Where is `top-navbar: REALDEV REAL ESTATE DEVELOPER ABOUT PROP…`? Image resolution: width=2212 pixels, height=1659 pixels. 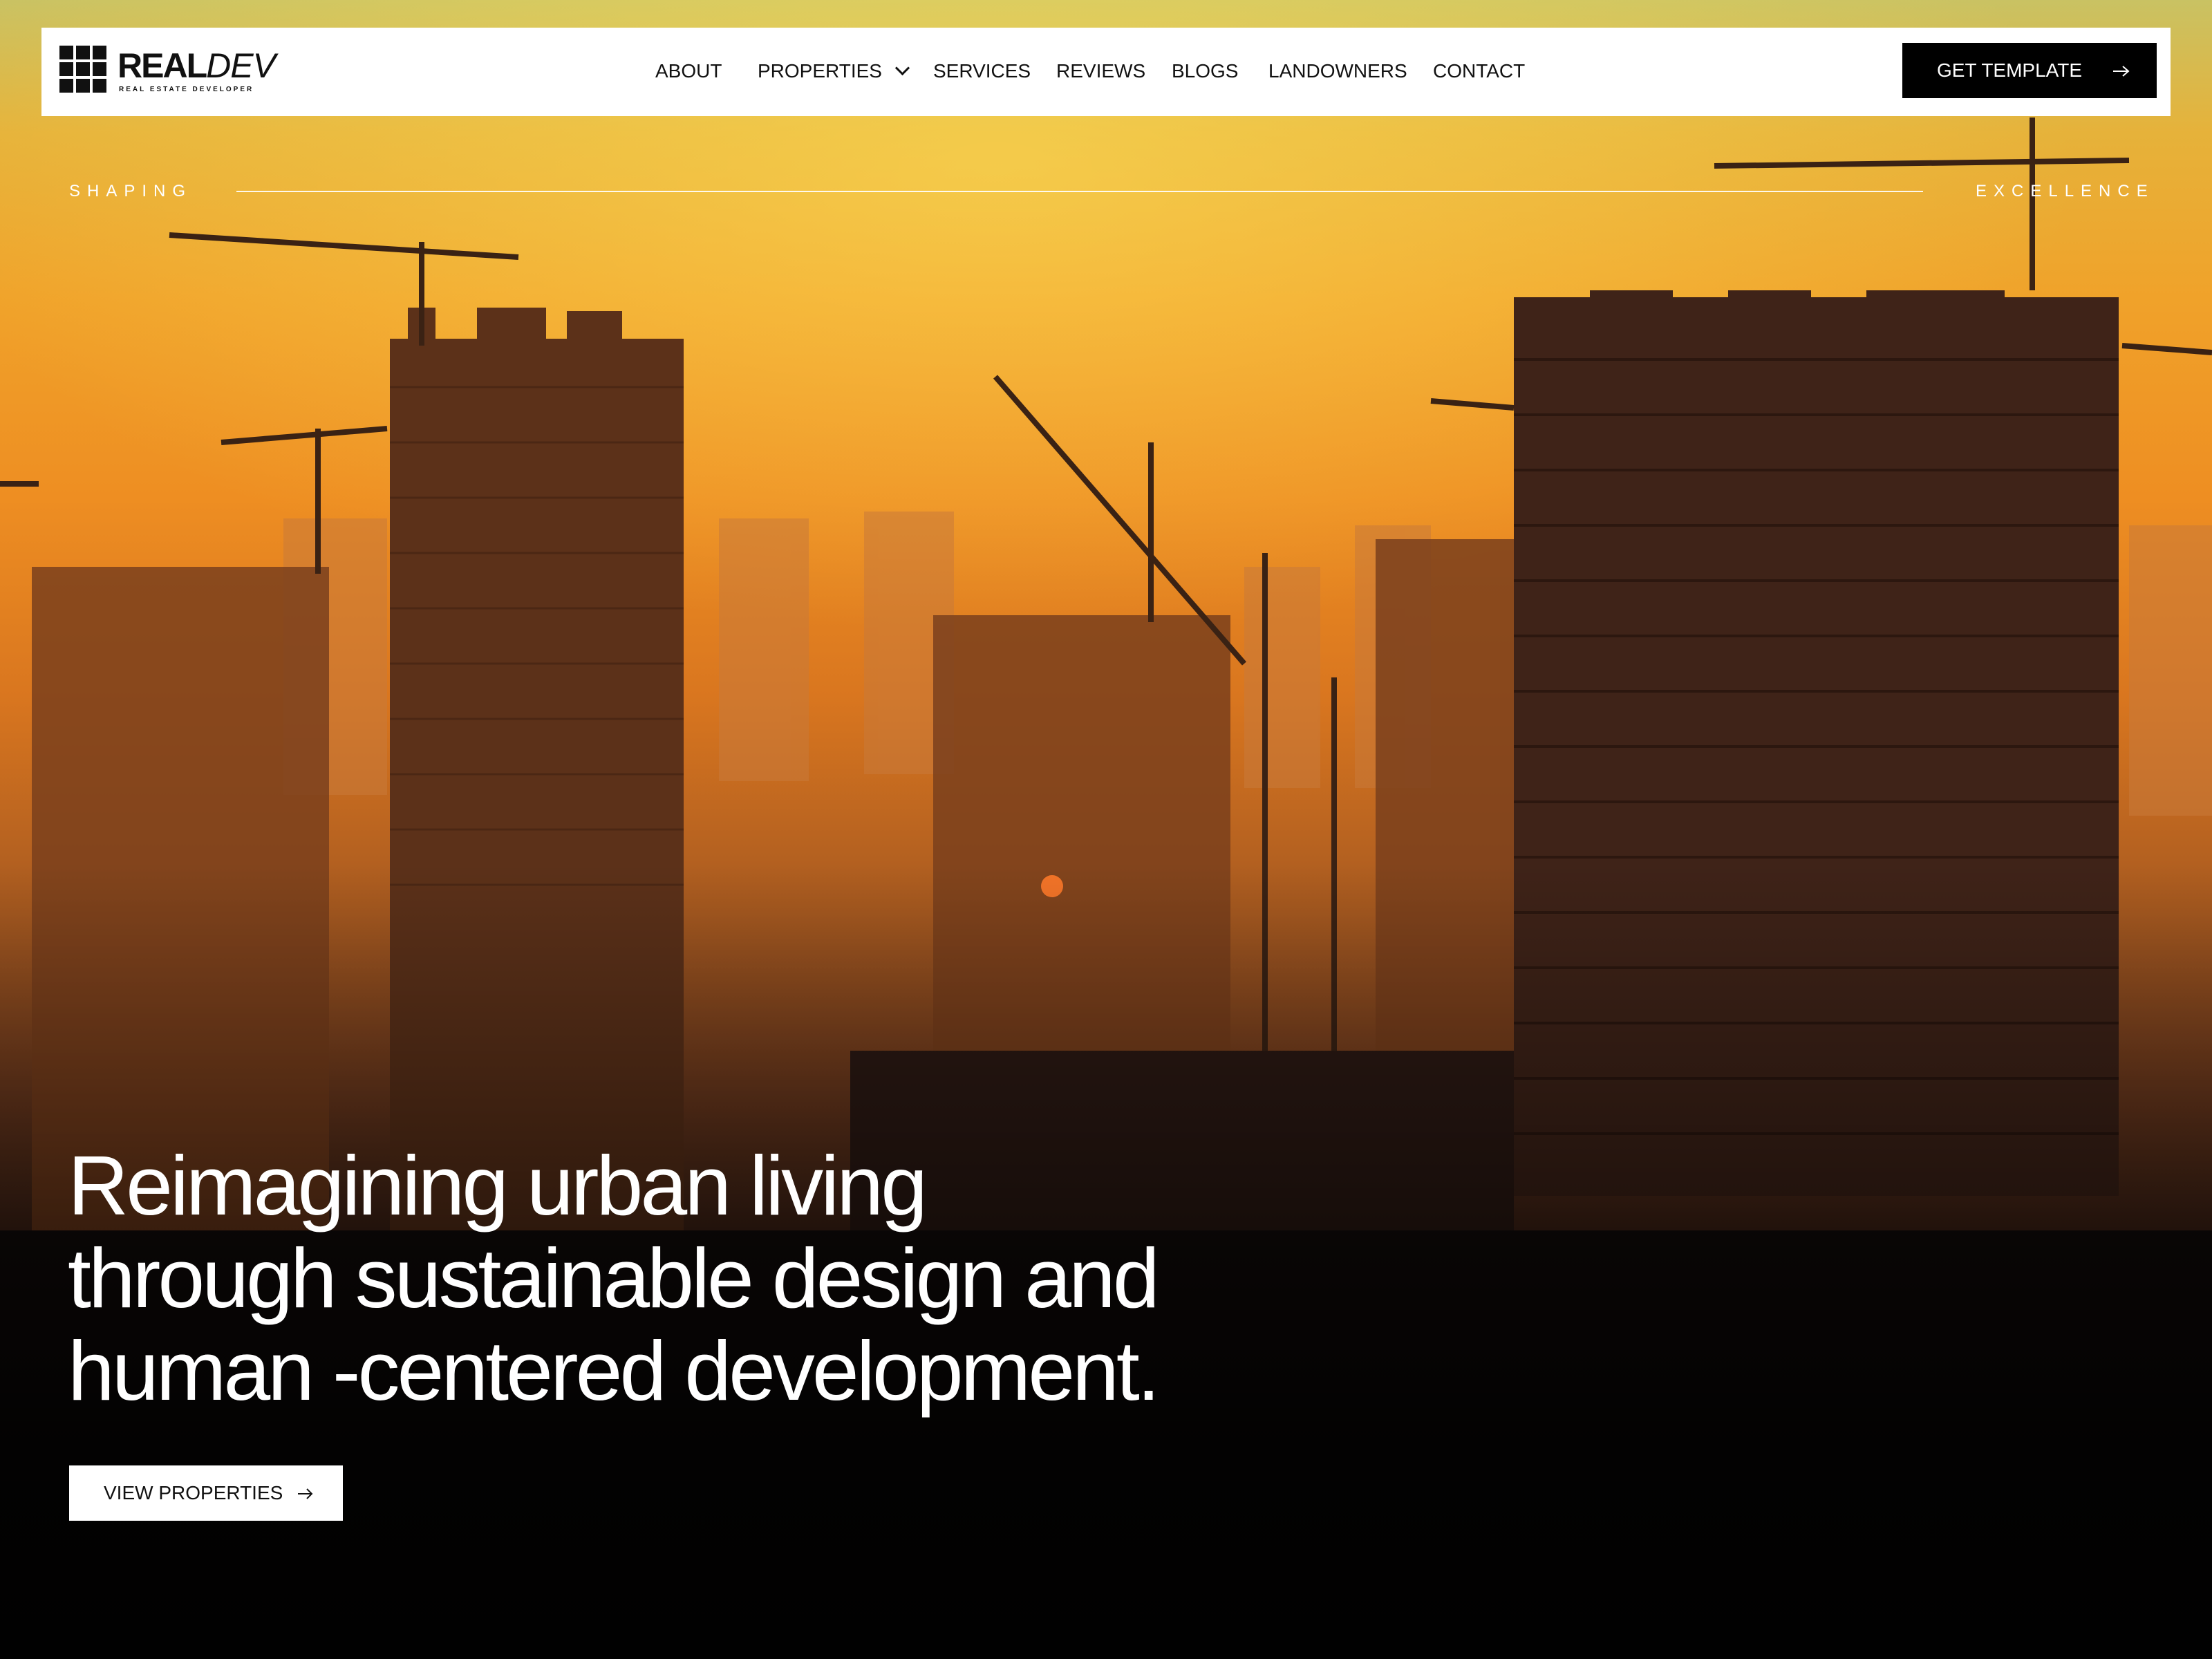 top-navbar: REALDEV REAL ESTATE DEVELOPER ABOUT PROP… is located at coordinates (1106, 72).